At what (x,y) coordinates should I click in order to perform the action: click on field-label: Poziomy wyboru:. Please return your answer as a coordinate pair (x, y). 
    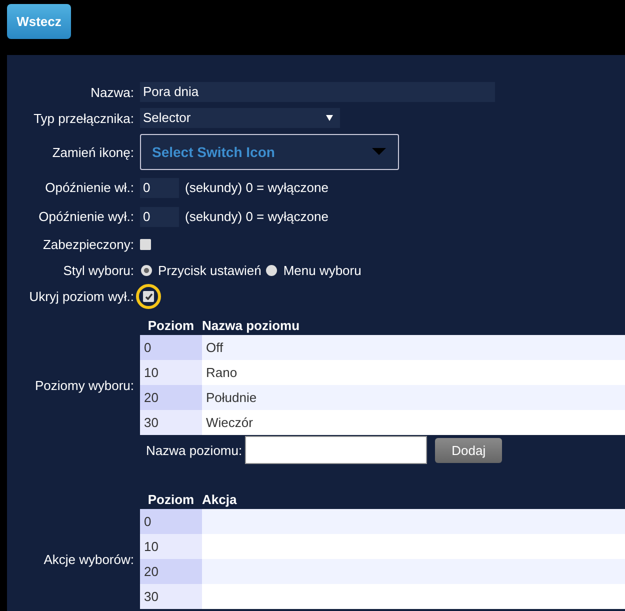
    Looking at the image, I should click on (84, 384).